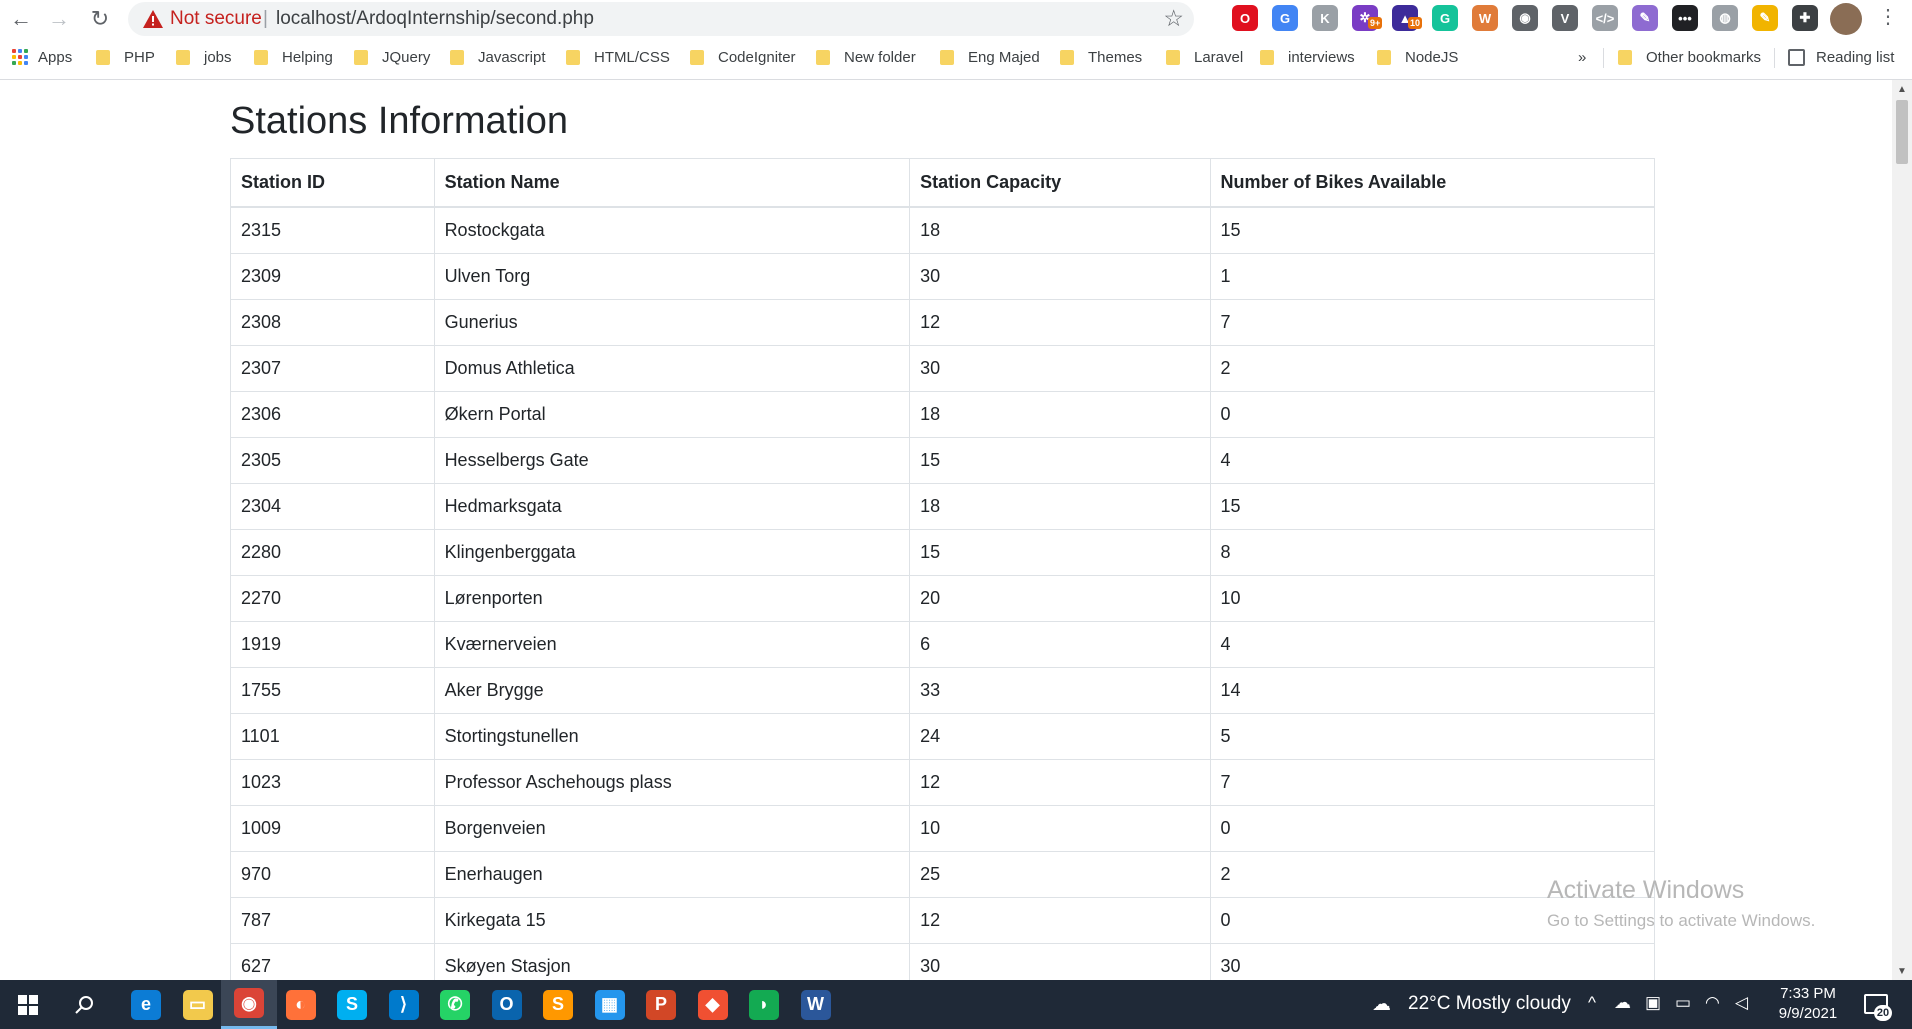  Describe the element at coordinates (42, 57) in the screenshot. I see `bookmark-apps: Apps` at that location.